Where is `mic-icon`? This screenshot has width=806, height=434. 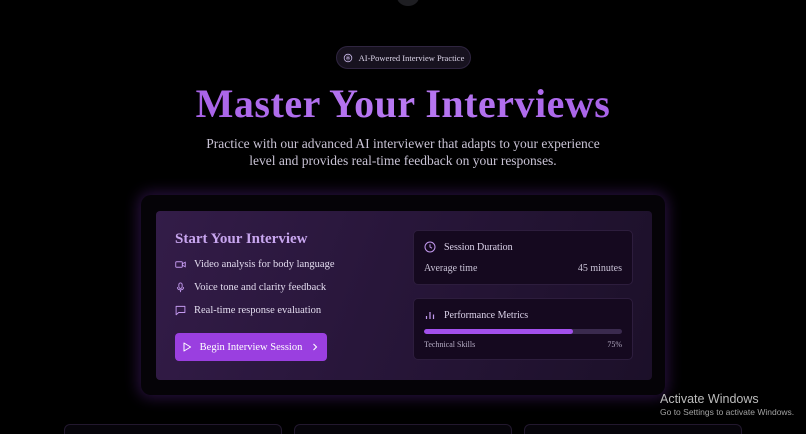
mic-icon is located at coordinates (180, 287).